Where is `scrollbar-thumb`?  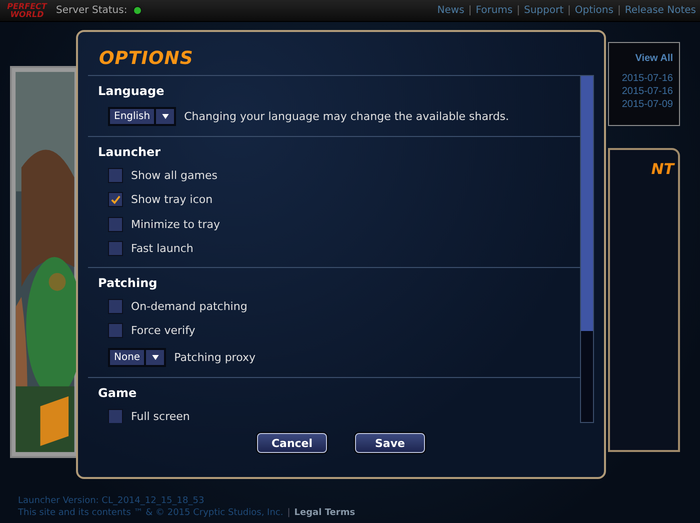 scrollbar-thumb is located at coordinates (587, 203).